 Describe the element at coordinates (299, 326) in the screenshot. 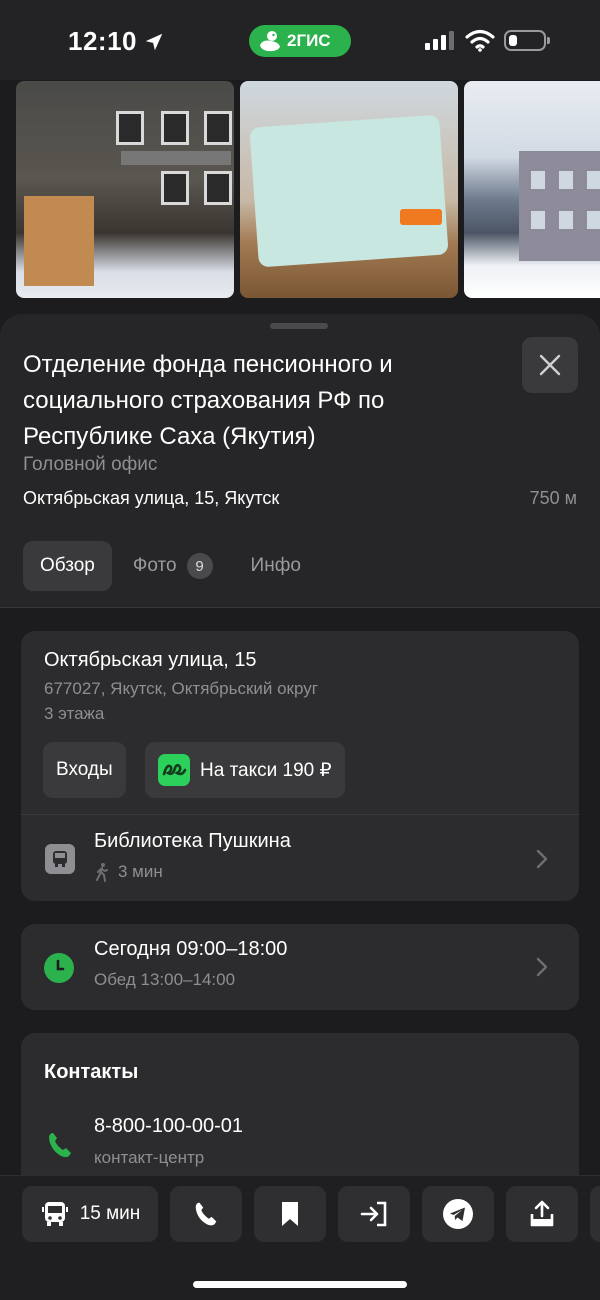

I see `sheet-grabber` at that location.